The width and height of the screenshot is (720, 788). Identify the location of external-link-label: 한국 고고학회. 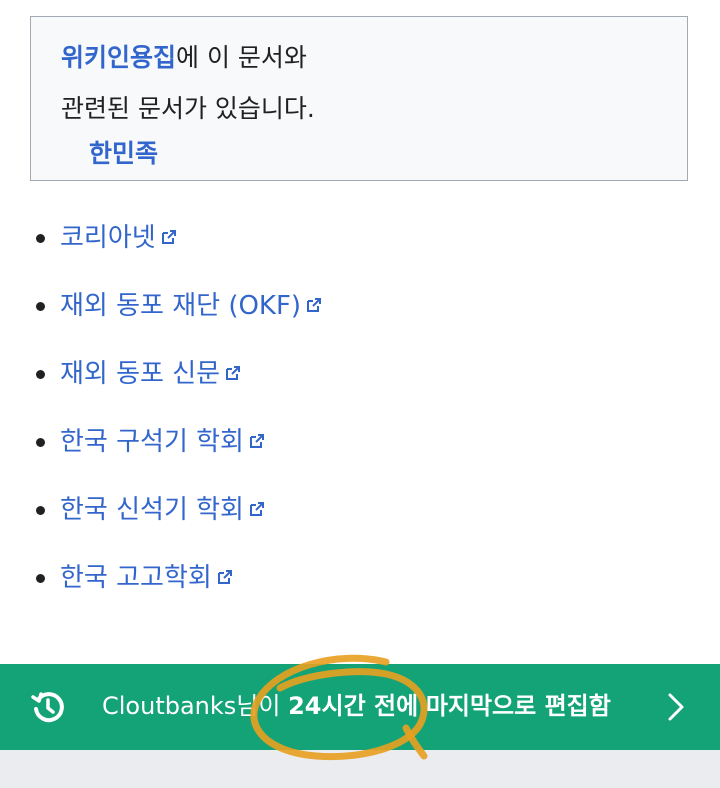
(136, 578).